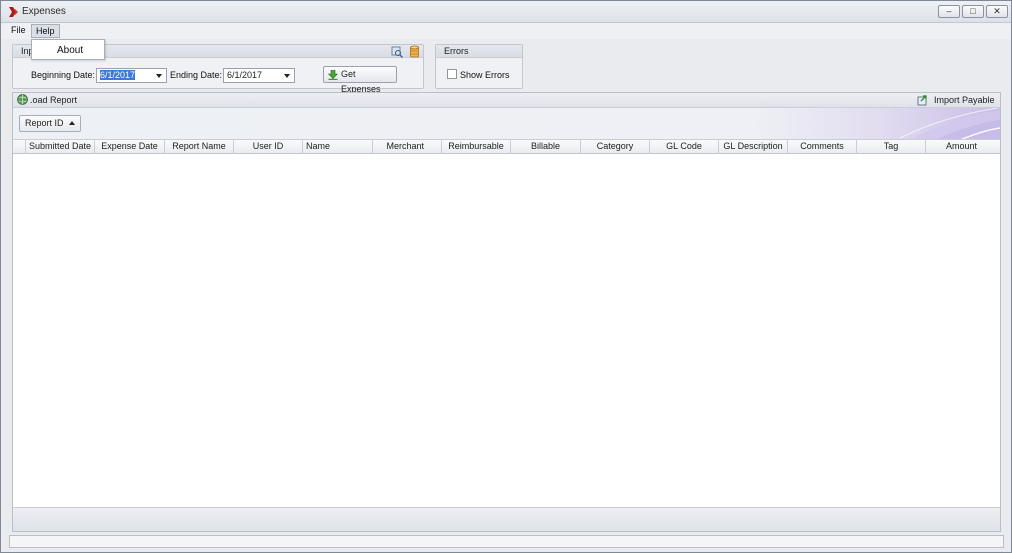  What do you see at coordinates (452, 74) in the screenshot?
I see `show-errors-checkbox` at bounding box center [452, 74].